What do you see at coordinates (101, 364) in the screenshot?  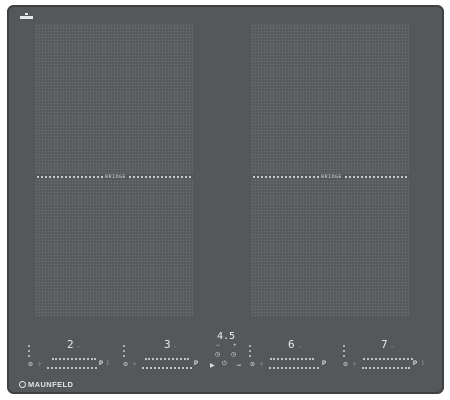 I see `zone1-boost: P` at bounding box center [101, 364].